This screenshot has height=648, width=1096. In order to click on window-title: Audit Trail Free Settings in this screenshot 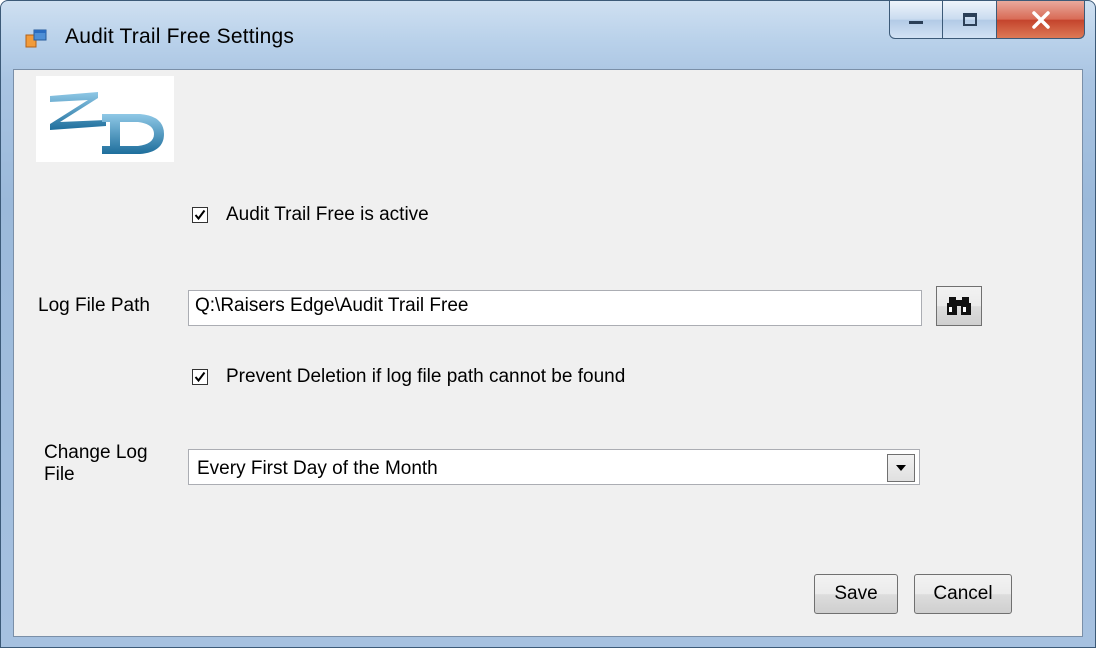, I will do `click(180, 36)`.